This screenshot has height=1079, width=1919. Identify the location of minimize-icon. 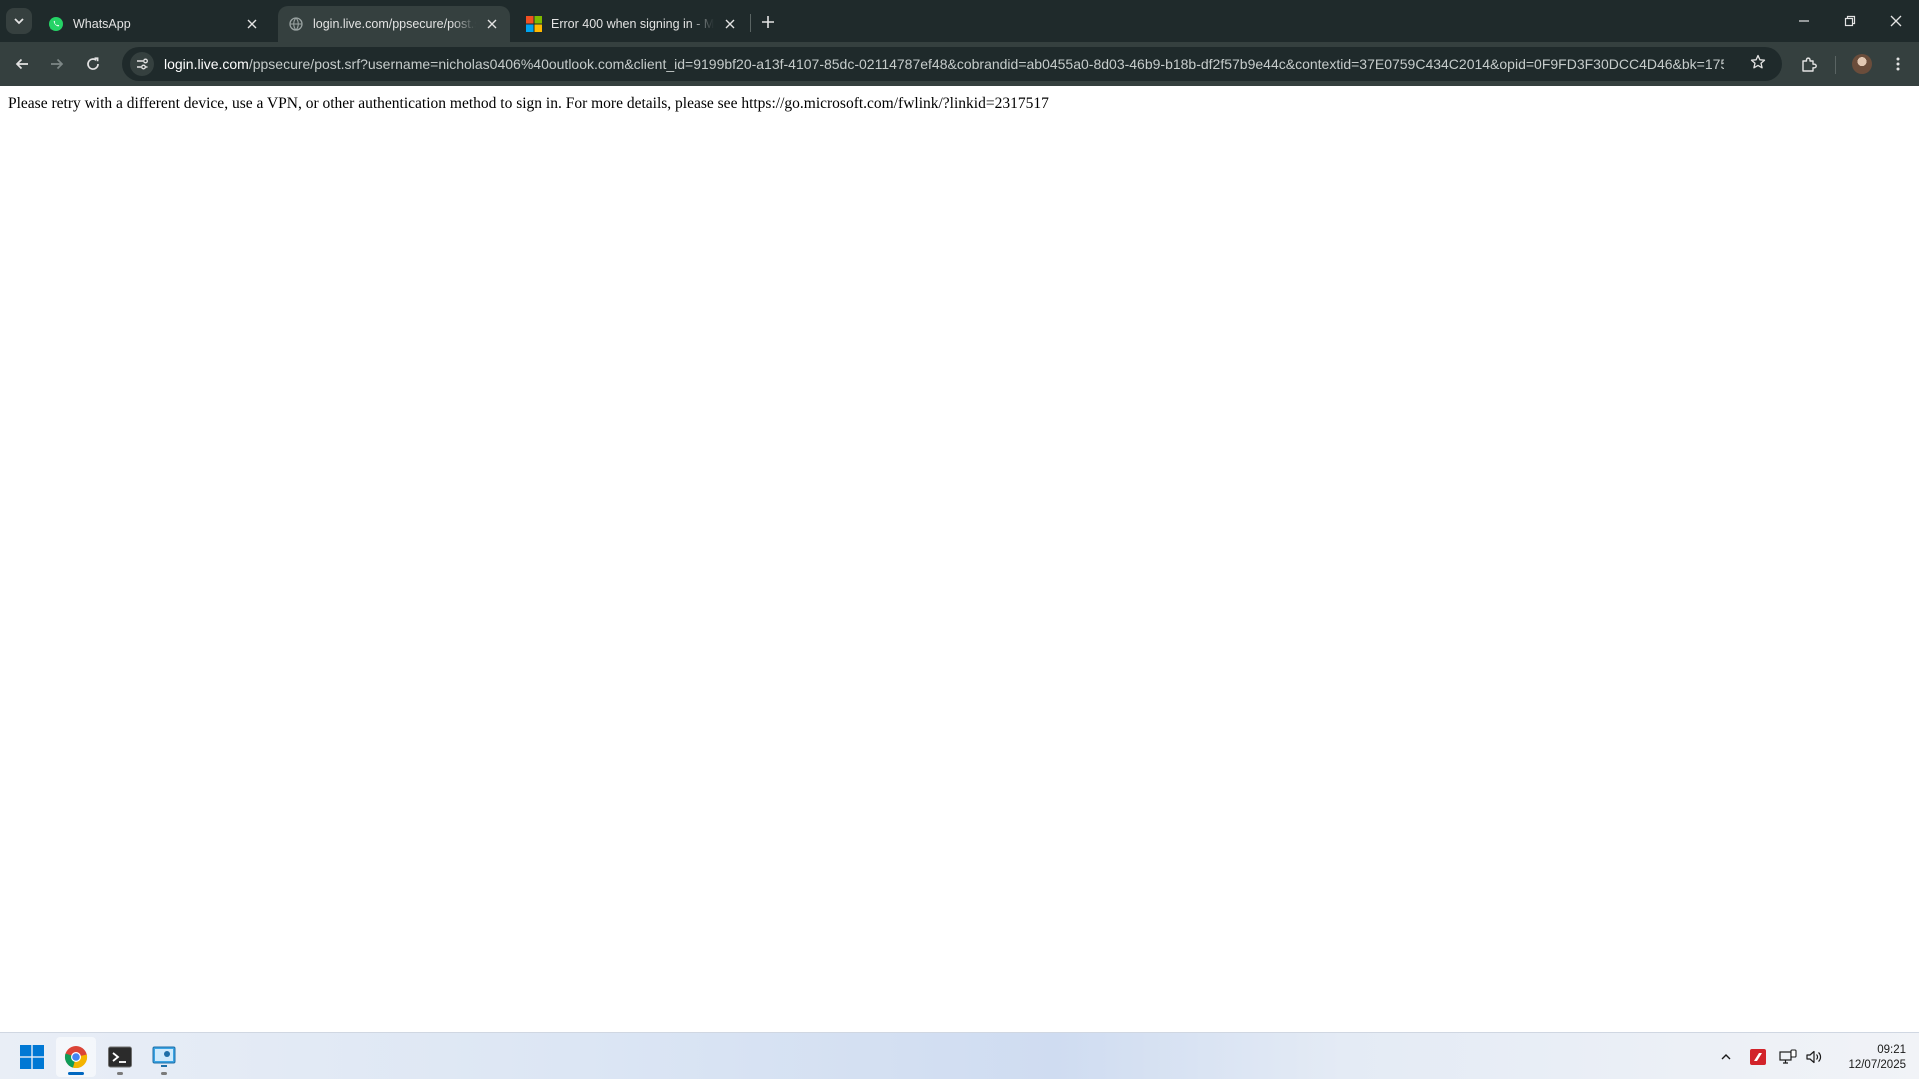
(1804, 21).